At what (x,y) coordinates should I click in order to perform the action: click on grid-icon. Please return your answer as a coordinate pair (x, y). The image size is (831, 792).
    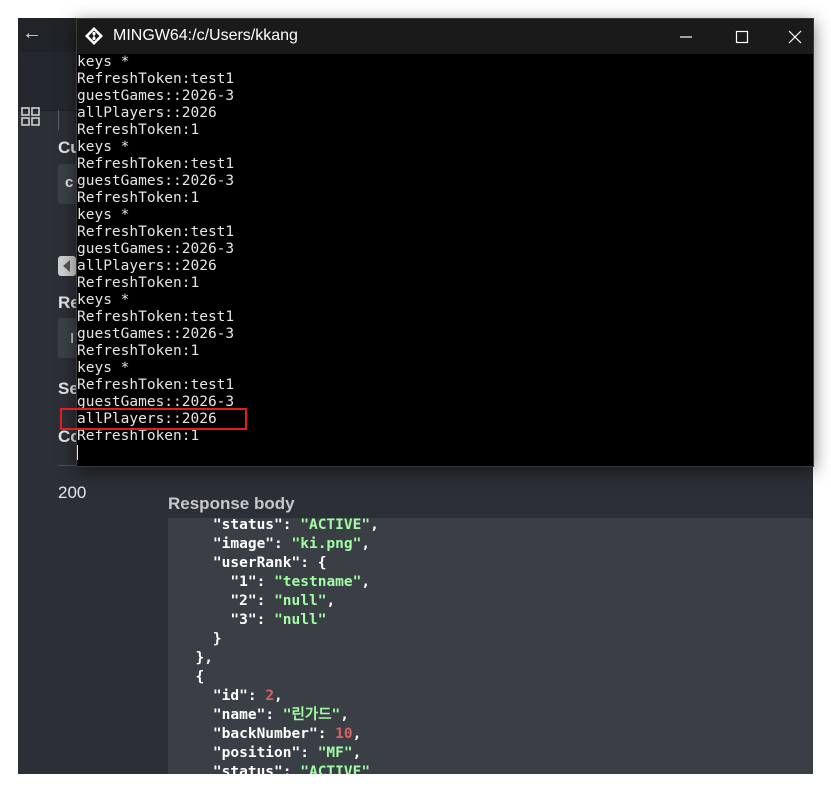
    Looking at the image, I should click on (31, 117).